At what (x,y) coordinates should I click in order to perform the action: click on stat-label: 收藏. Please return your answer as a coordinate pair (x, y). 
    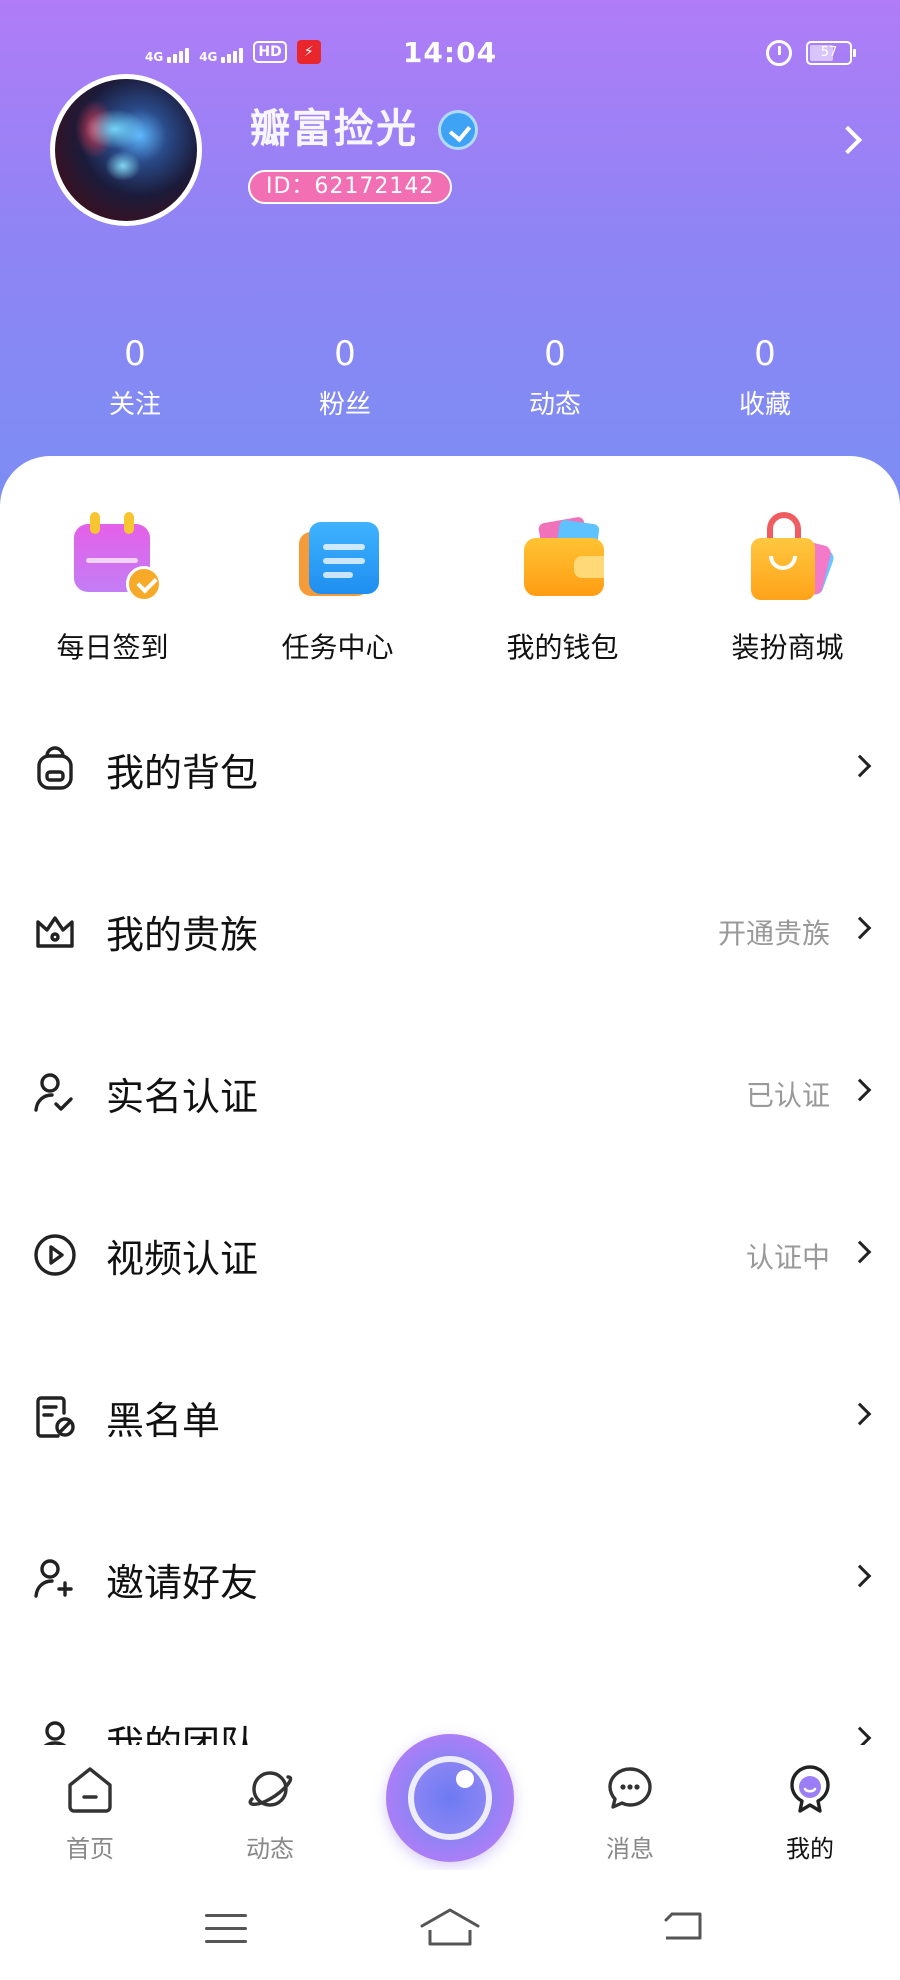
    Looking at the image, I should click on (764, 405).